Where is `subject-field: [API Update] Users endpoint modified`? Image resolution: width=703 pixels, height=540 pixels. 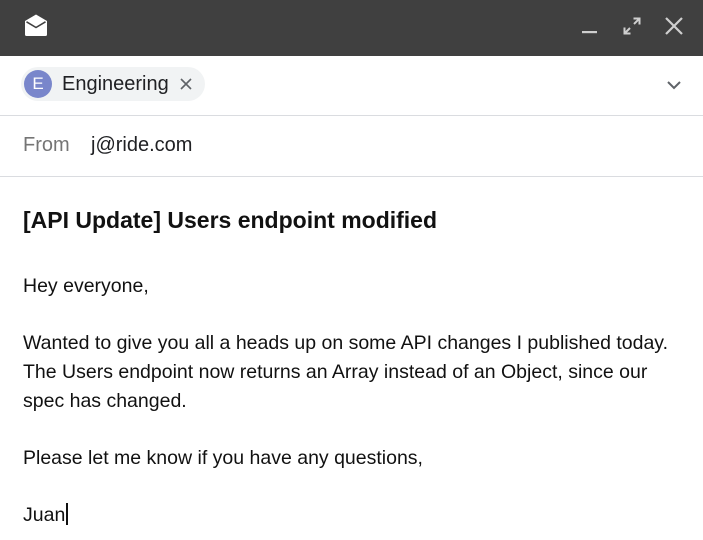
subject-field: [API Update] Users endpoint modified is located at coordinates (353, 220).